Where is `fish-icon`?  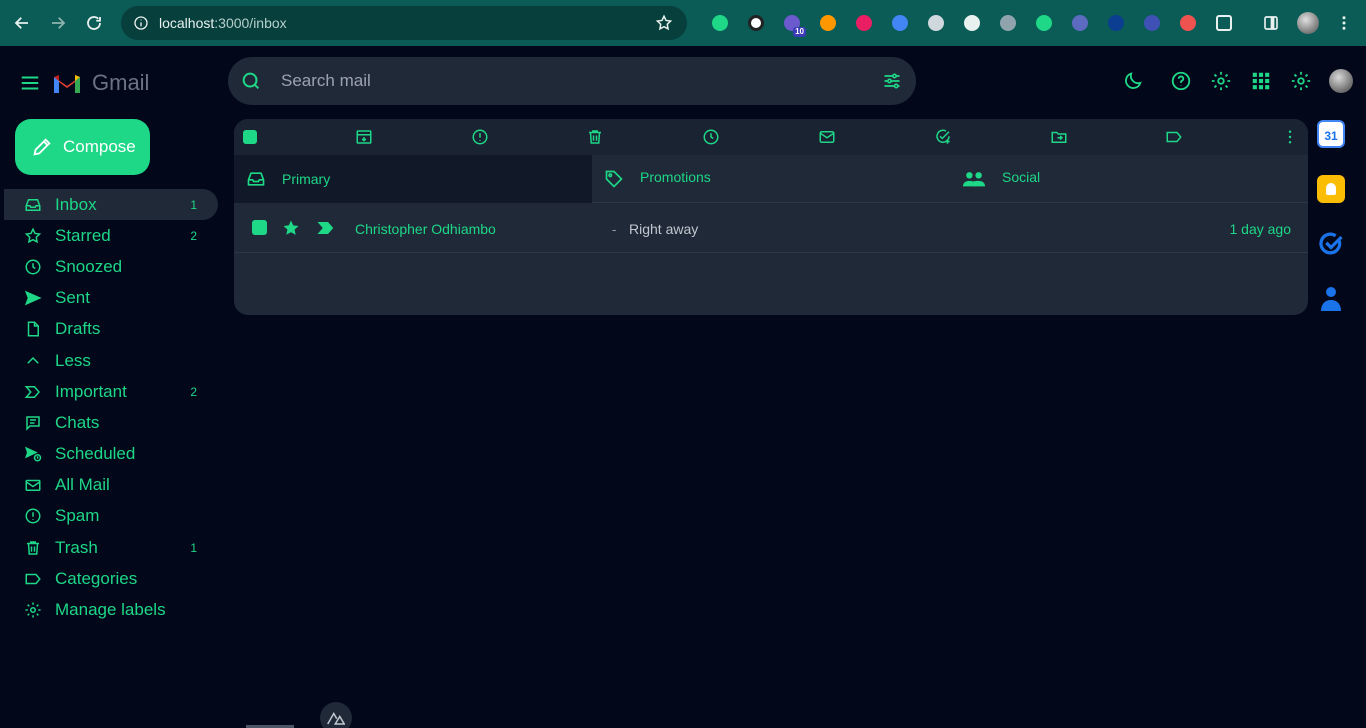
fish-icon is located at coordinates (1044, 23).